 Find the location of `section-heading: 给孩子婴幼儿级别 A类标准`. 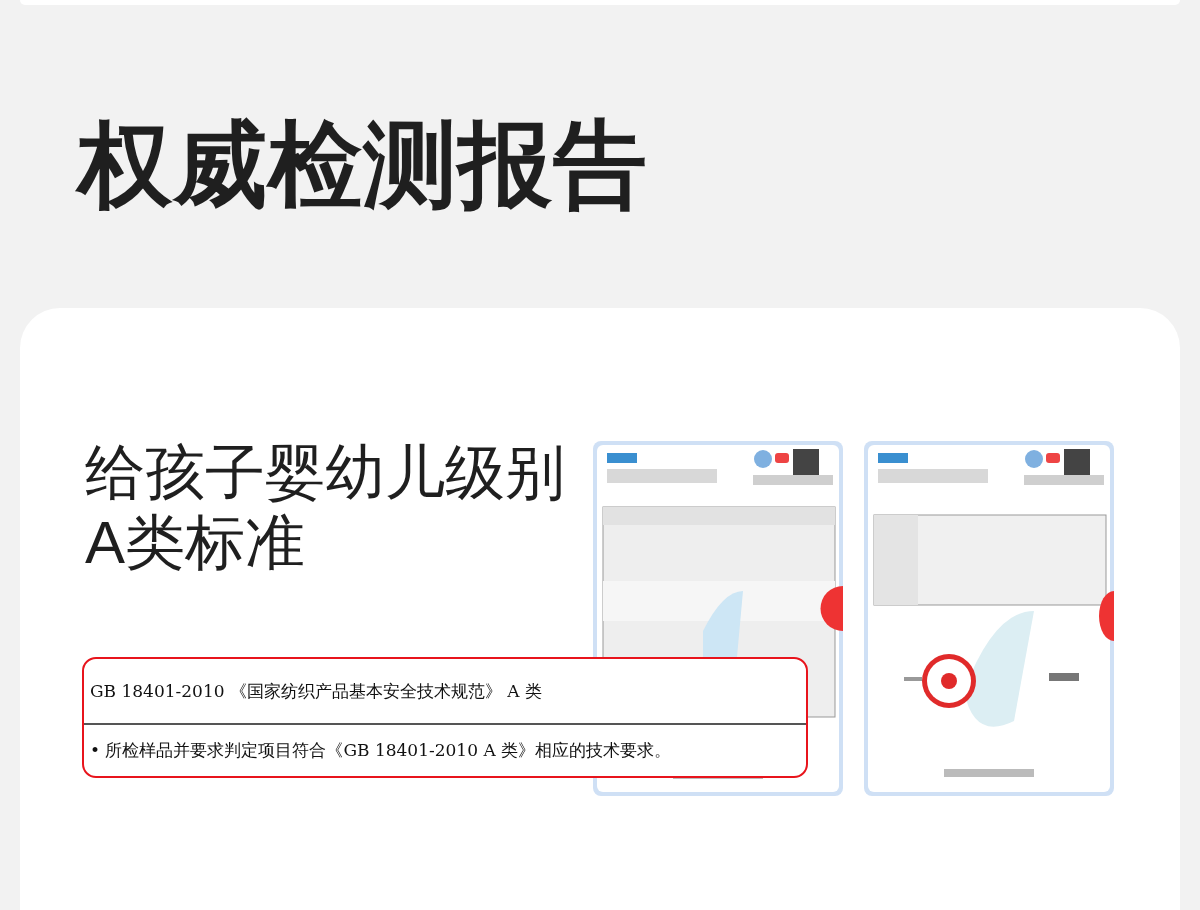

section-heading: 给孩子婴幼儿级别 A类标准 is located at coordinates (325, 508).